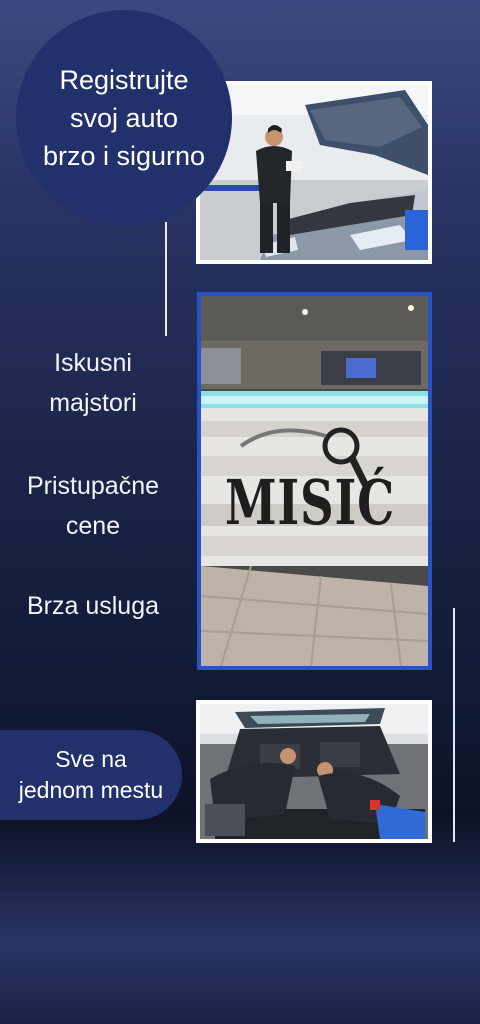 The height and width of the screenshot is (1024, 480). I want to click on headline-line-3: brzo i sigurno, so click(124, 156).